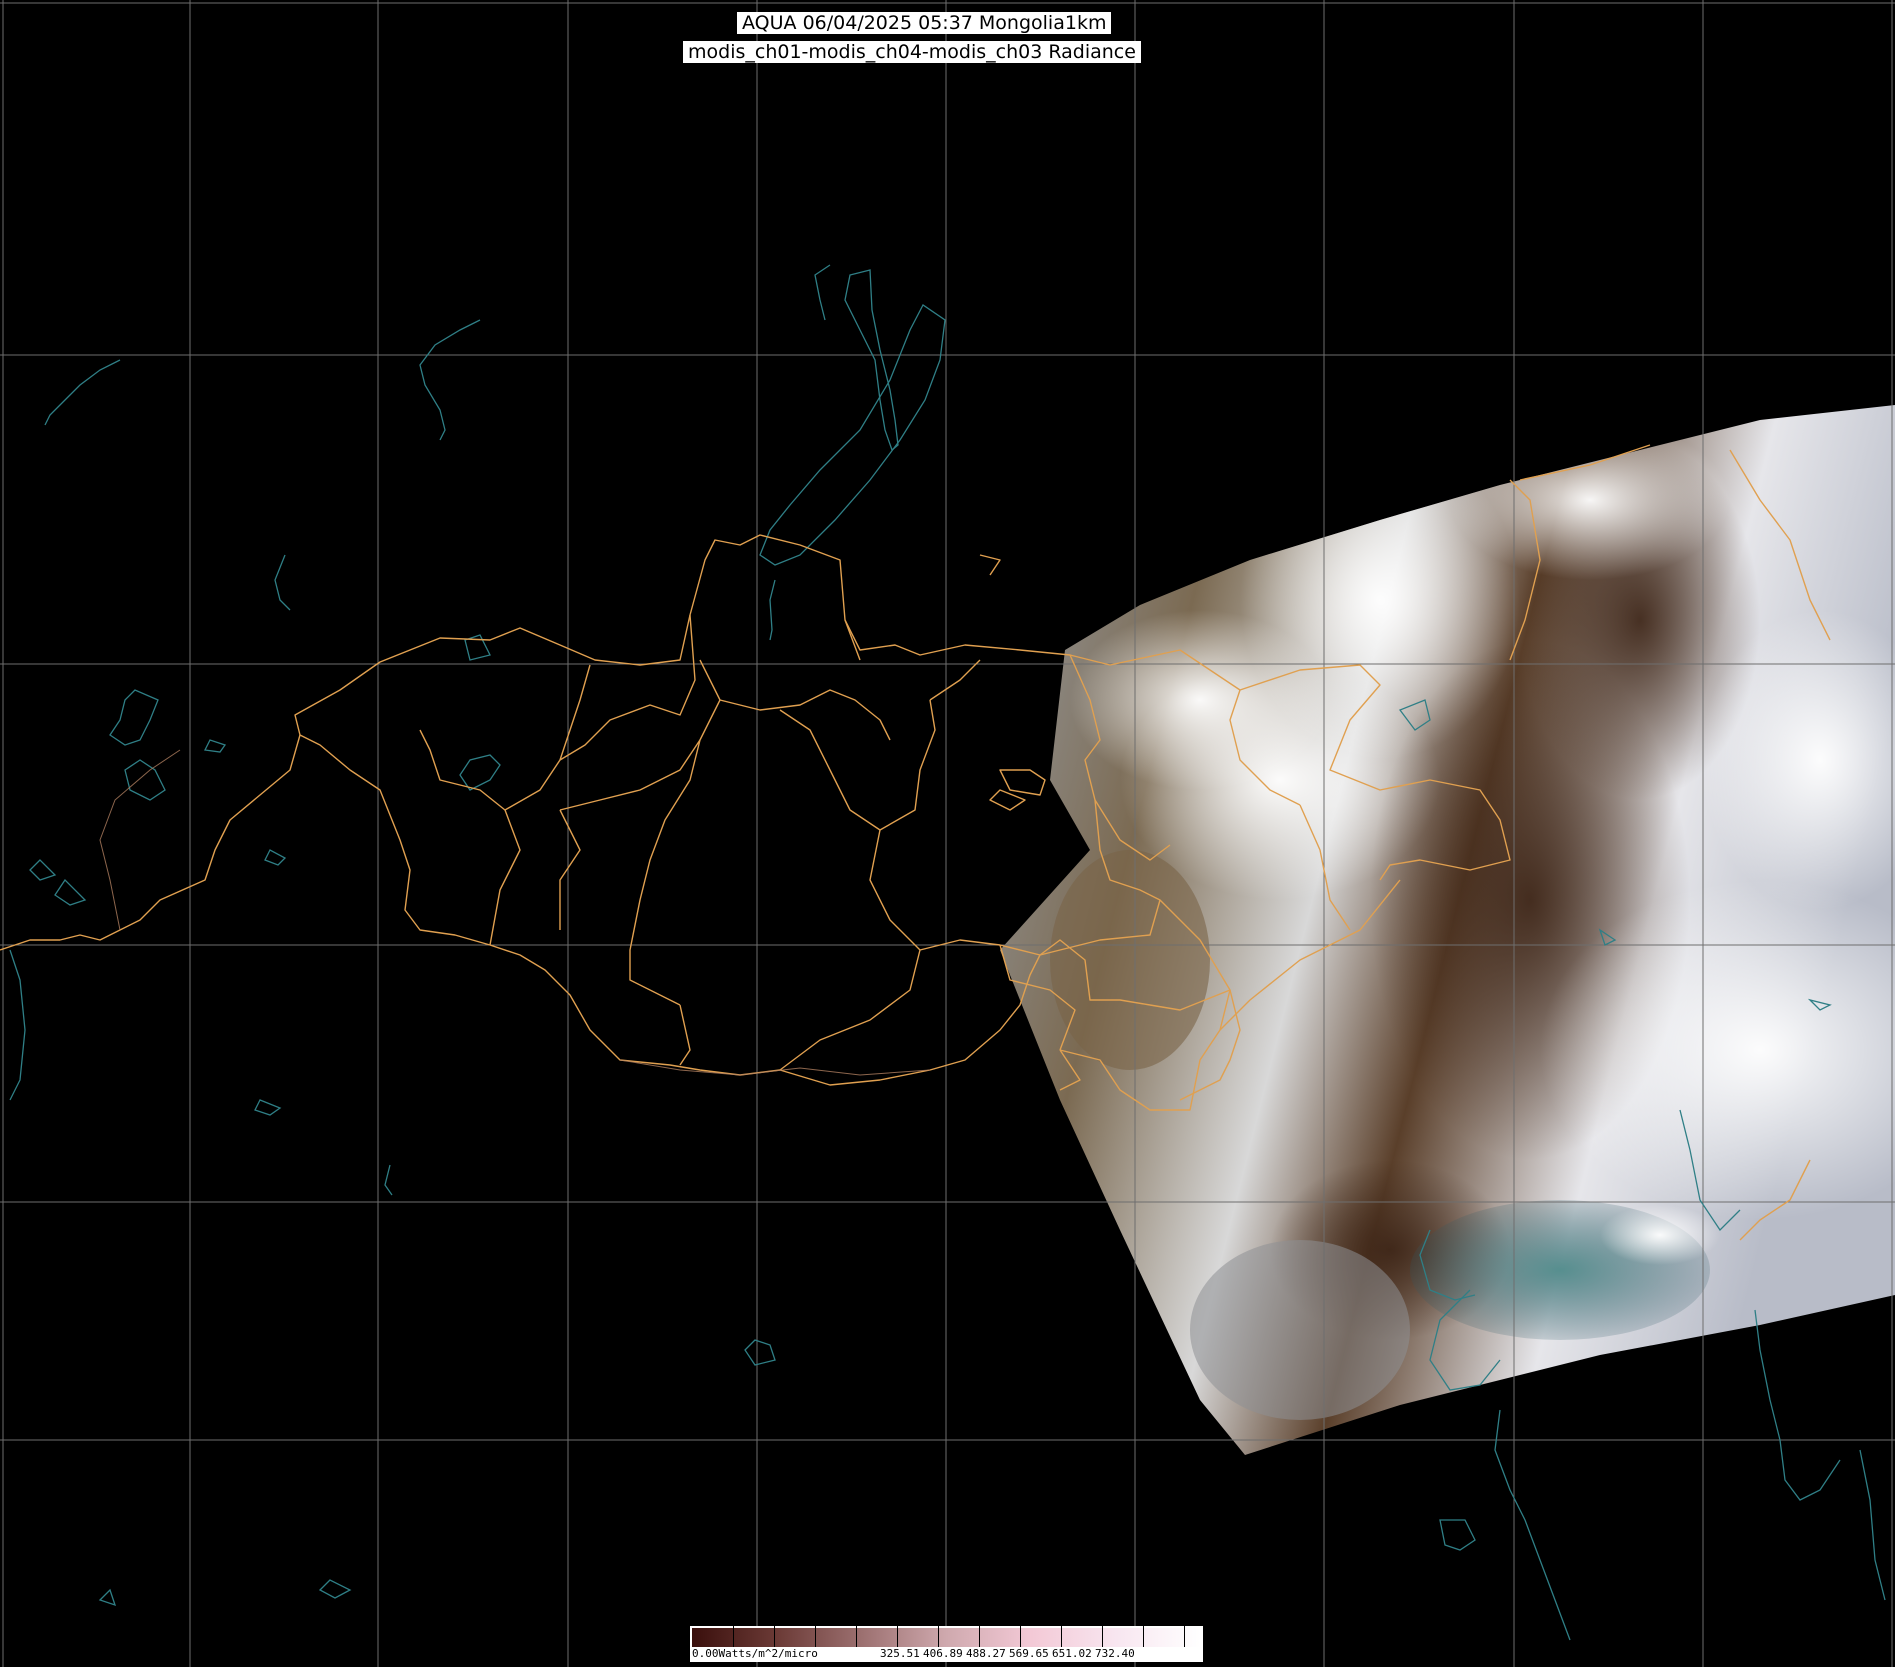 The height and width of the screenshot is (1667, 1895). Describe the element at coordinates (943, 1653) in the screenshot. I see `colorbar-tick-label: 406.89` at that location.